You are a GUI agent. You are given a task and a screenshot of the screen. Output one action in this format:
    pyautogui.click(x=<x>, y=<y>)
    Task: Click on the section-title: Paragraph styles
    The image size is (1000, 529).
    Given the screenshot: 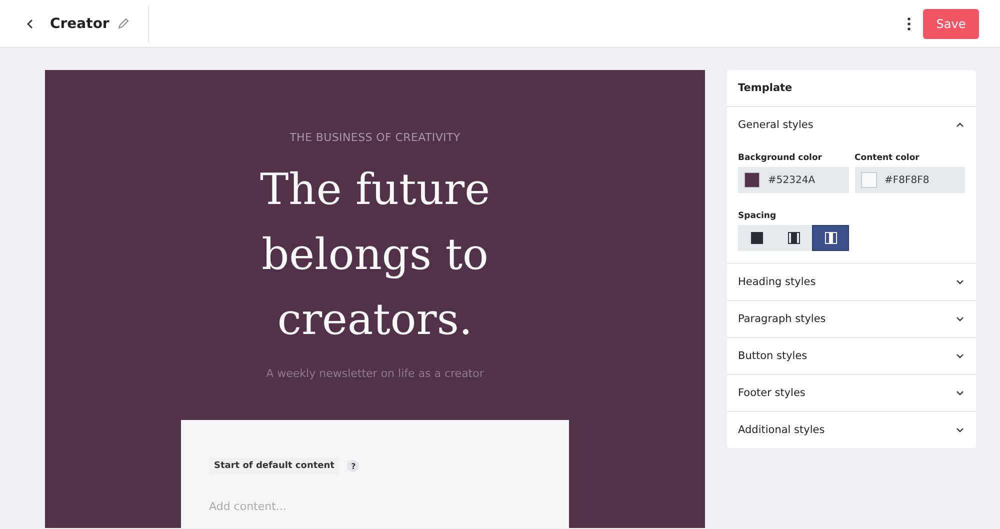 What is the action you would take?
    pyautogui.click(x=782, y=319)
    